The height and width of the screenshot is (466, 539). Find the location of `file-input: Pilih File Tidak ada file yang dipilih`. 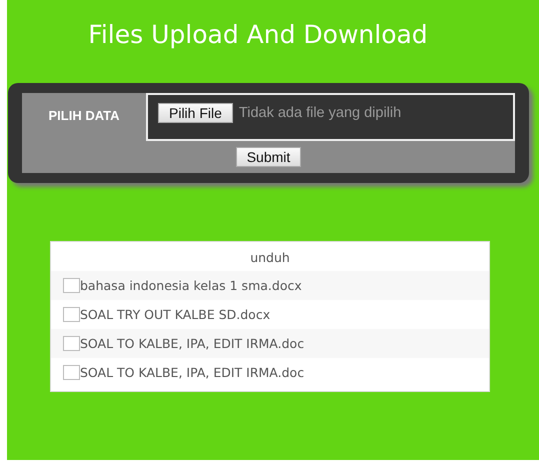

file-input: Pilih File Tidak ada file yang dipilih is located at coordinates (330, 117).